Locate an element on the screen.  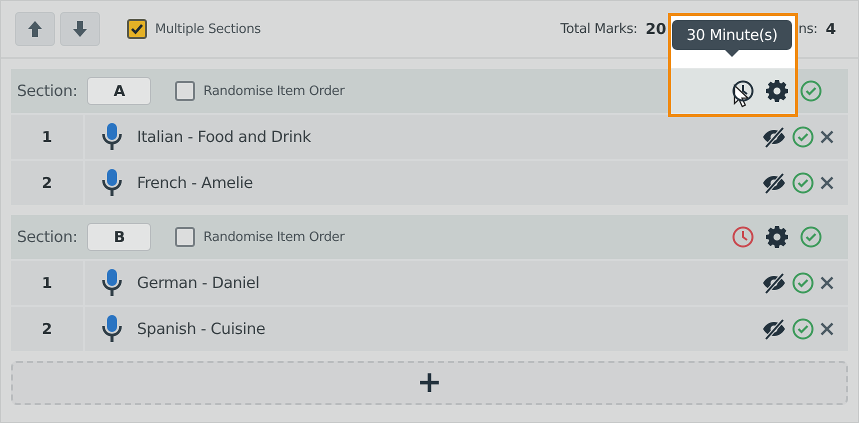
tooltip: 30 Minute(s) is located at coordinates (732, 35).